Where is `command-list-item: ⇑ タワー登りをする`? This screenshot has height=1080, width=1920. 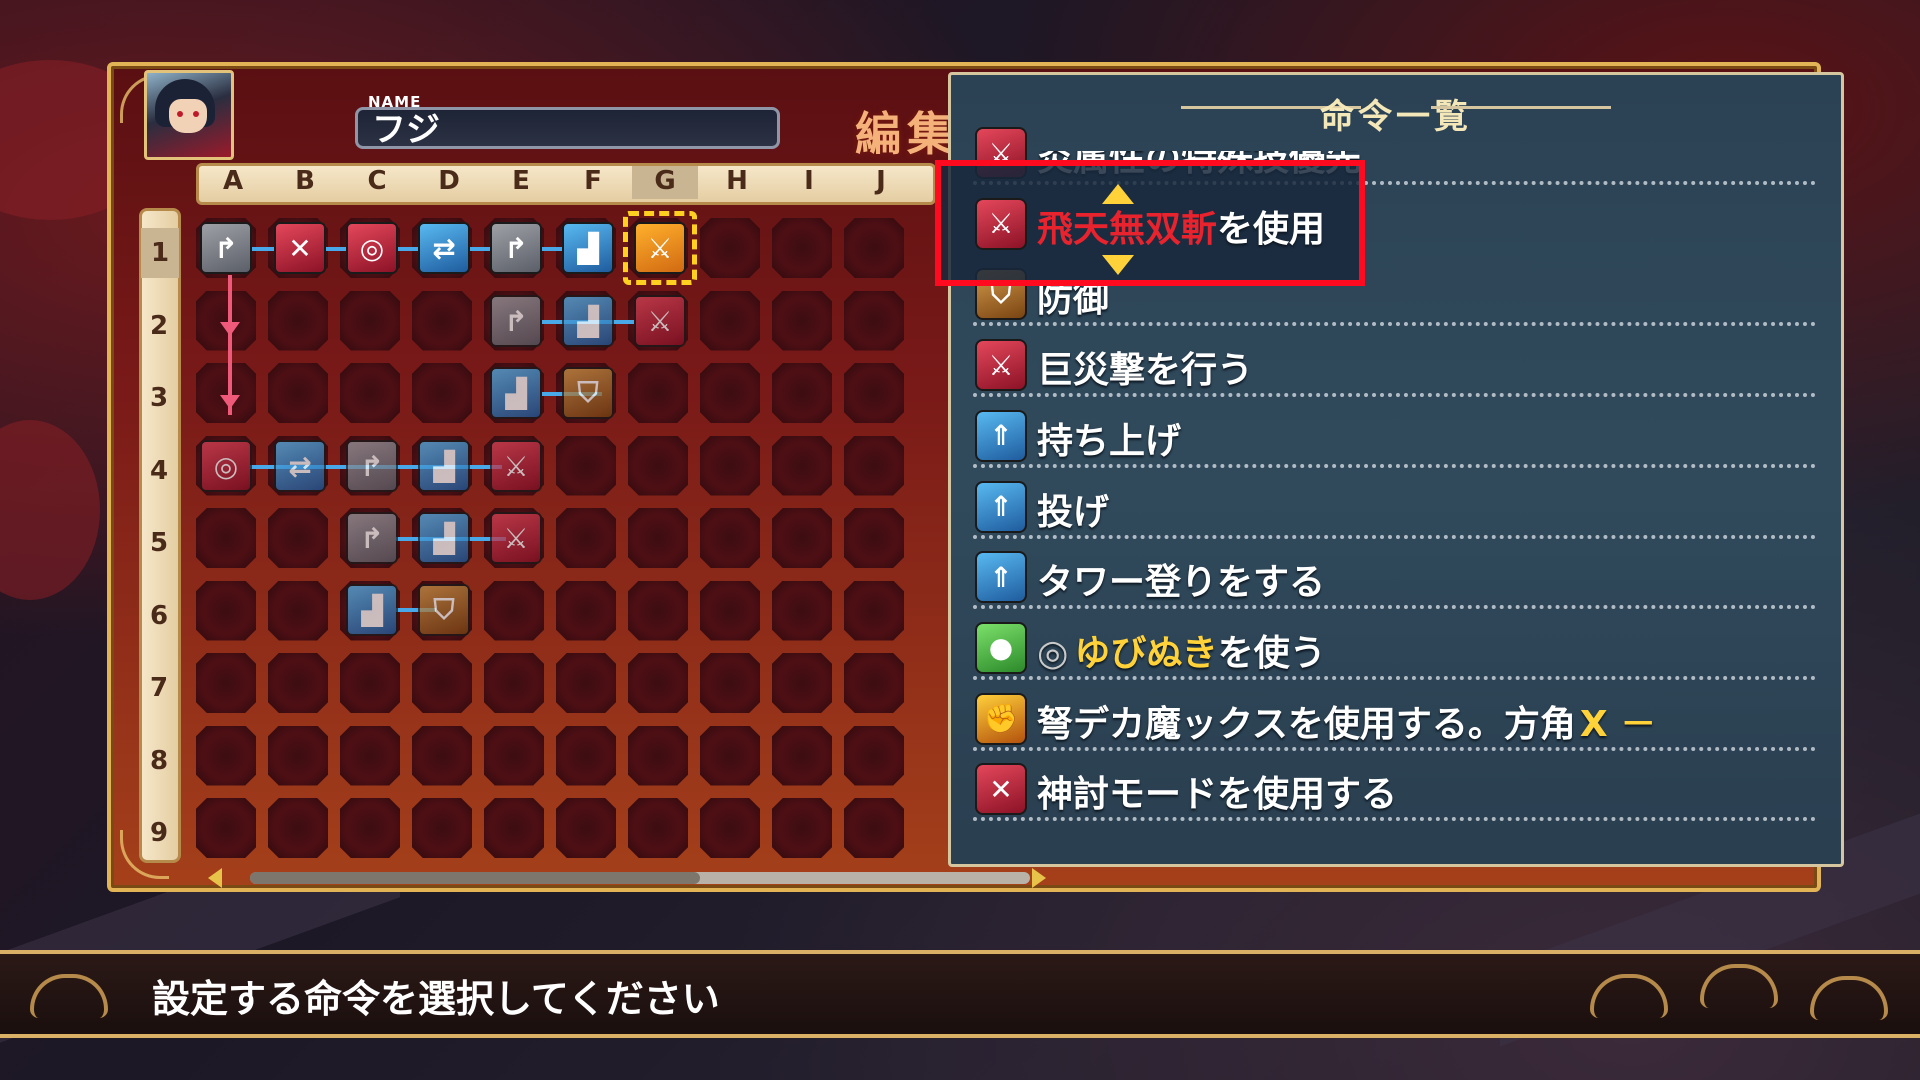
command-list-item: ⇑ タワー登りをする is located at coordinates (1396, 576).